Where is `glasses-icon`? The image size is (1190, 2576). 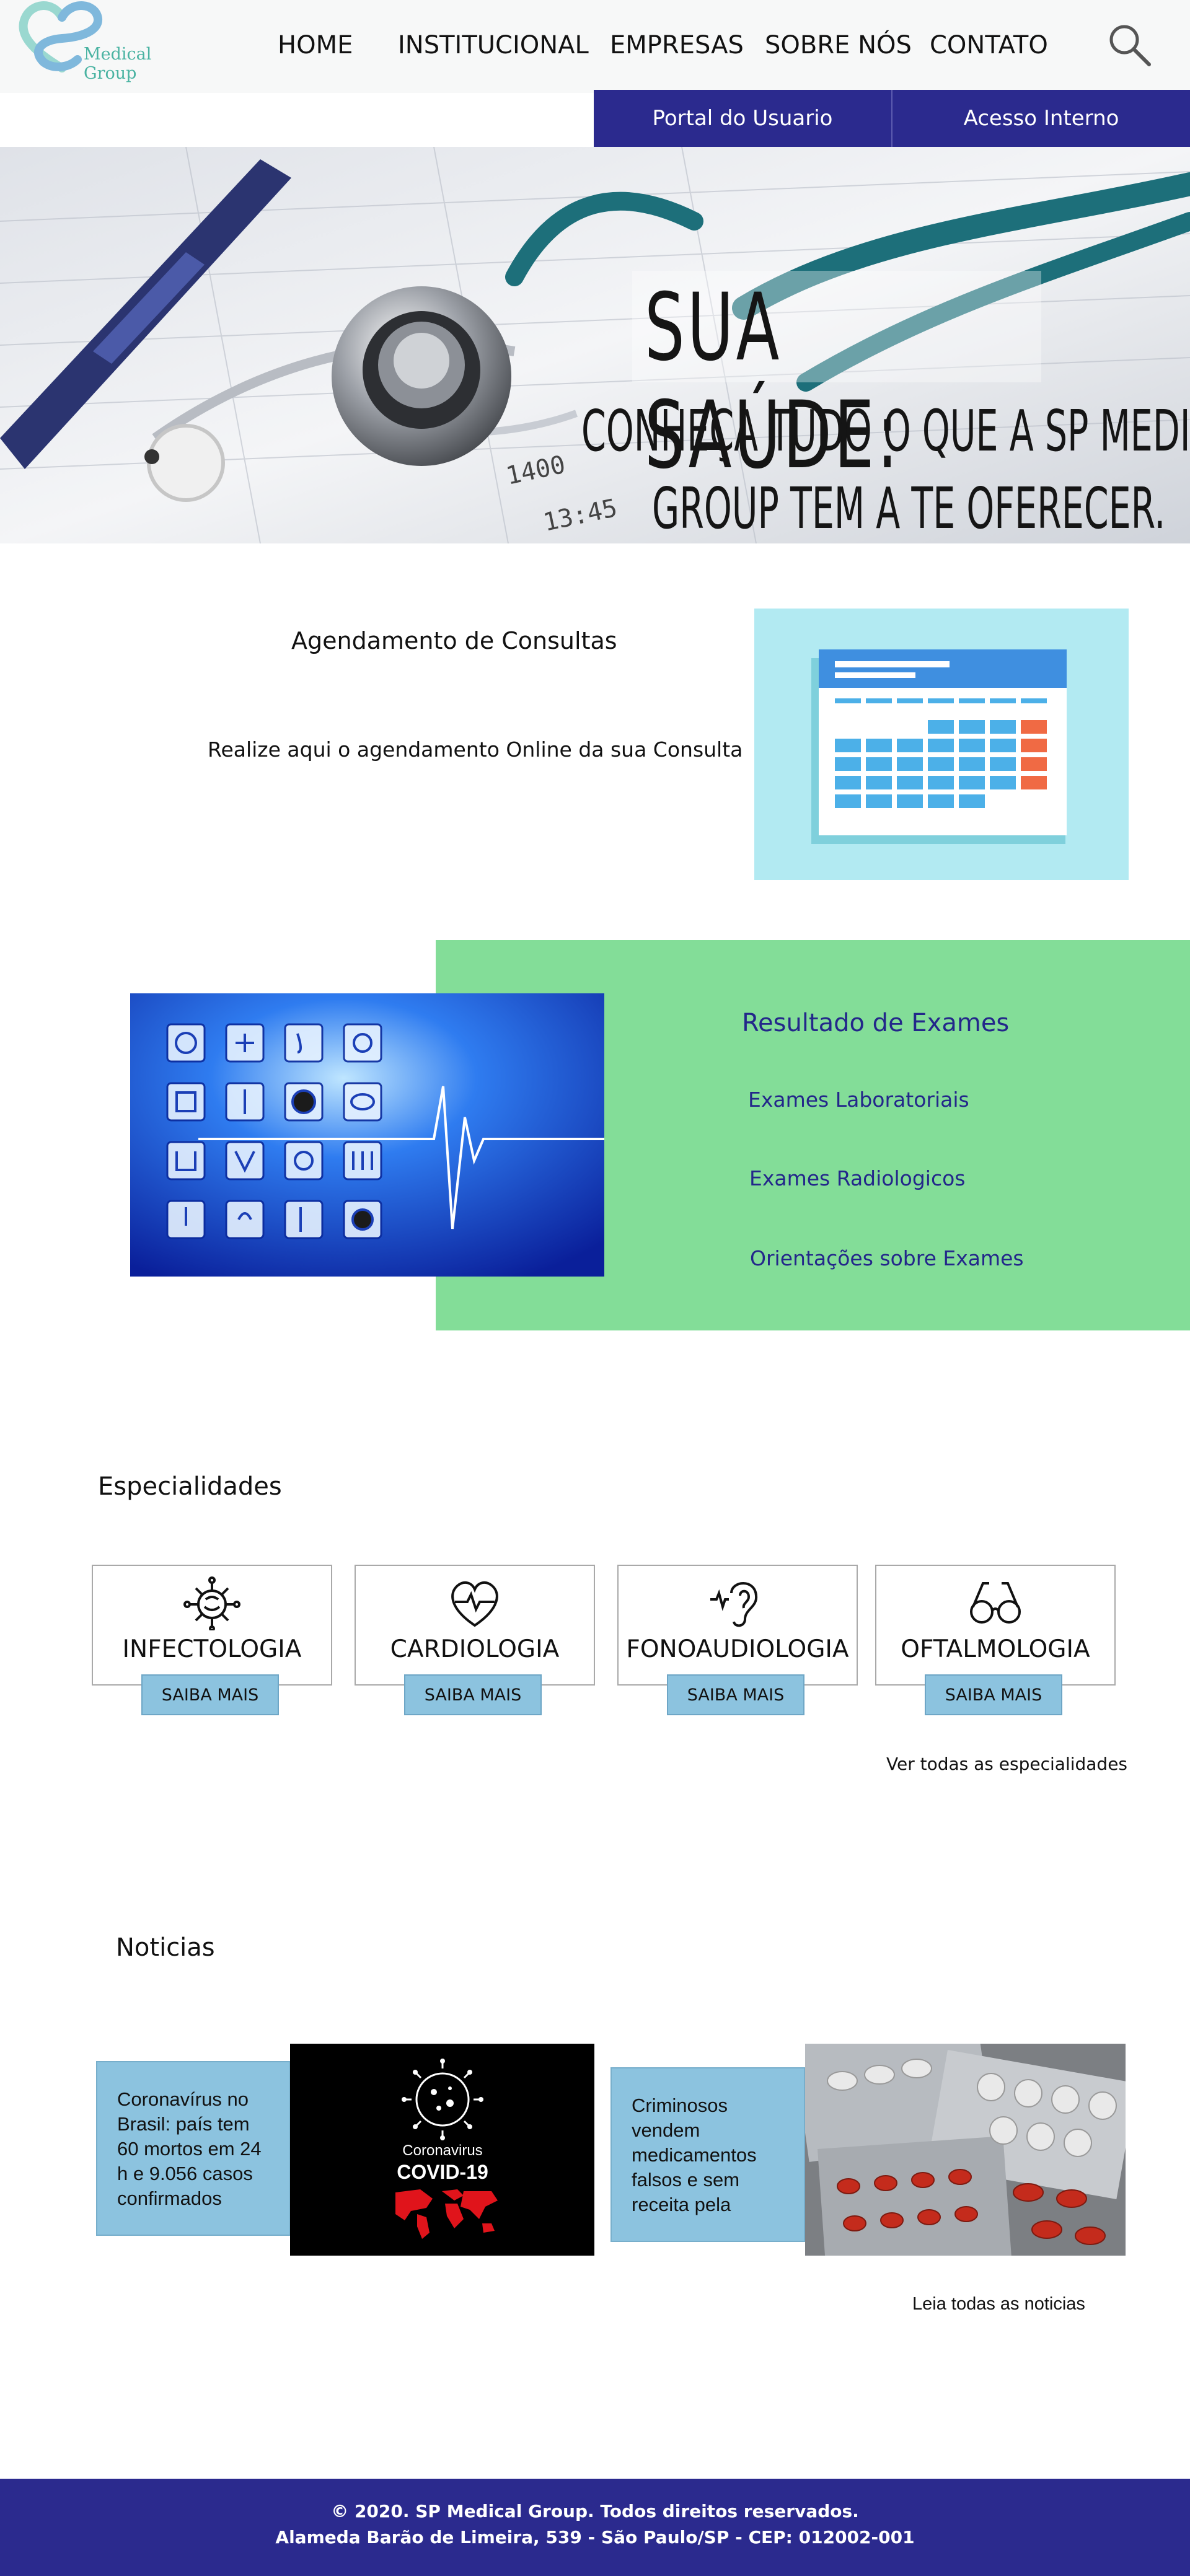
glasses-icon is located at coordinates (995, 1603).